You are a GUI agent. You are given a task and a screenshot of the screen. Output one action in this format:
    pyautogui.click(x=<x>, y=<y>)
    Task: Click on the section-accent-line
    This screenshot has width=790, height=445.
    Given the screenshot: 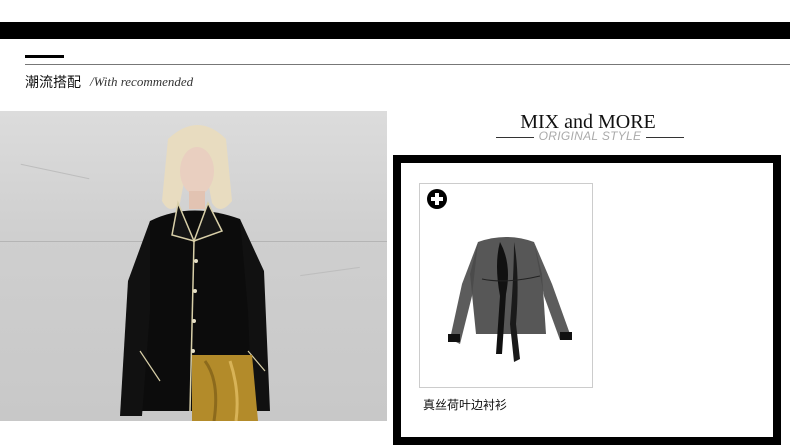 What is the action you would take?
    pyautogui.click(x=44, y=56)
    